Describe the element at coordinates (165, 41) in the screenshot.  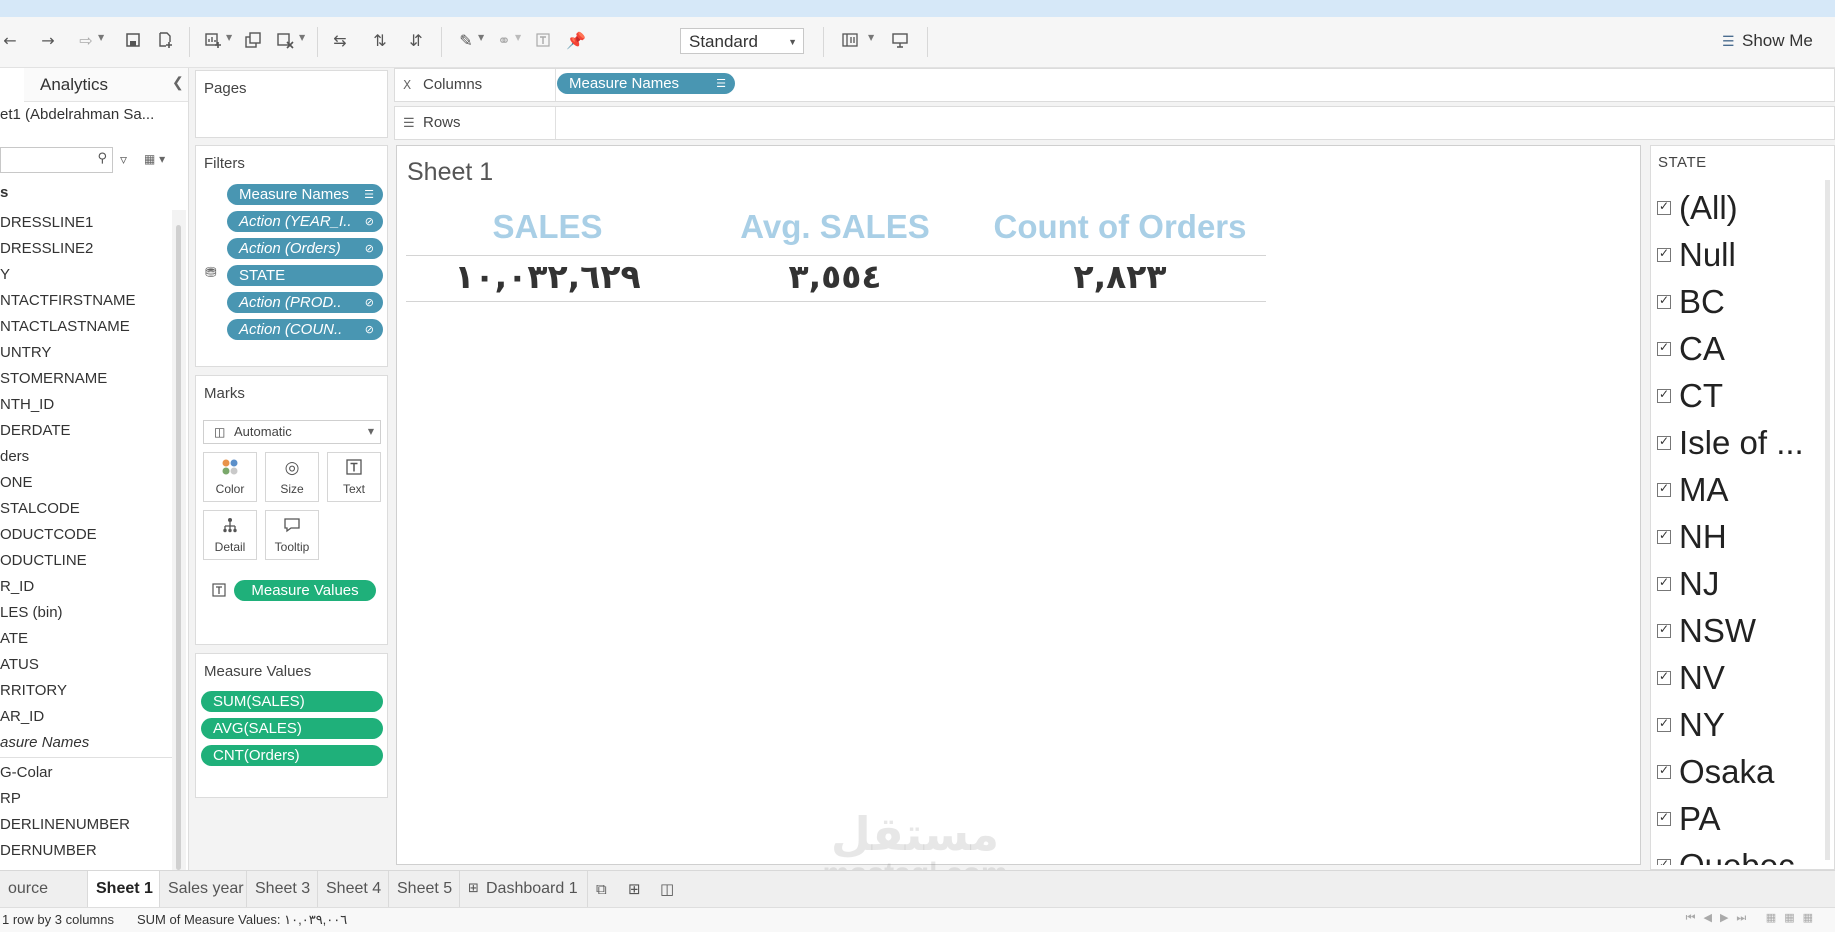
I see `new-datasource-icon` at that location.